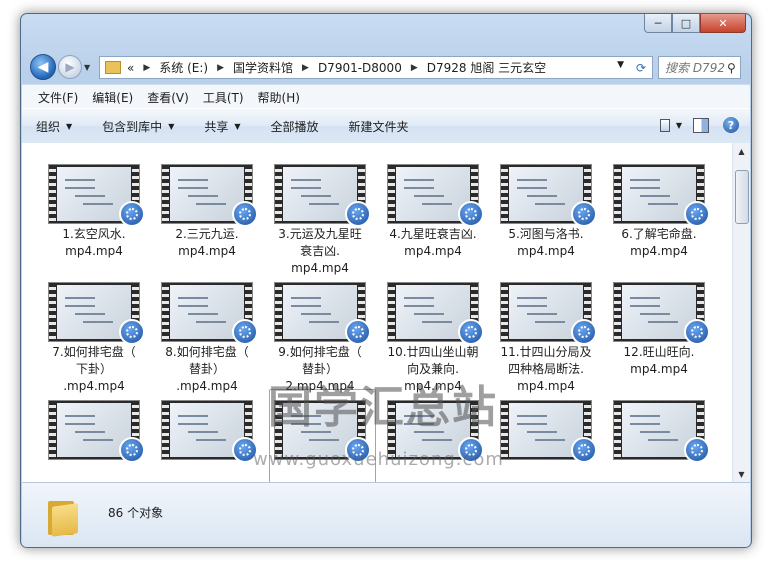  I want to click on organize-button: 组织 ▼, so click(54, 126).